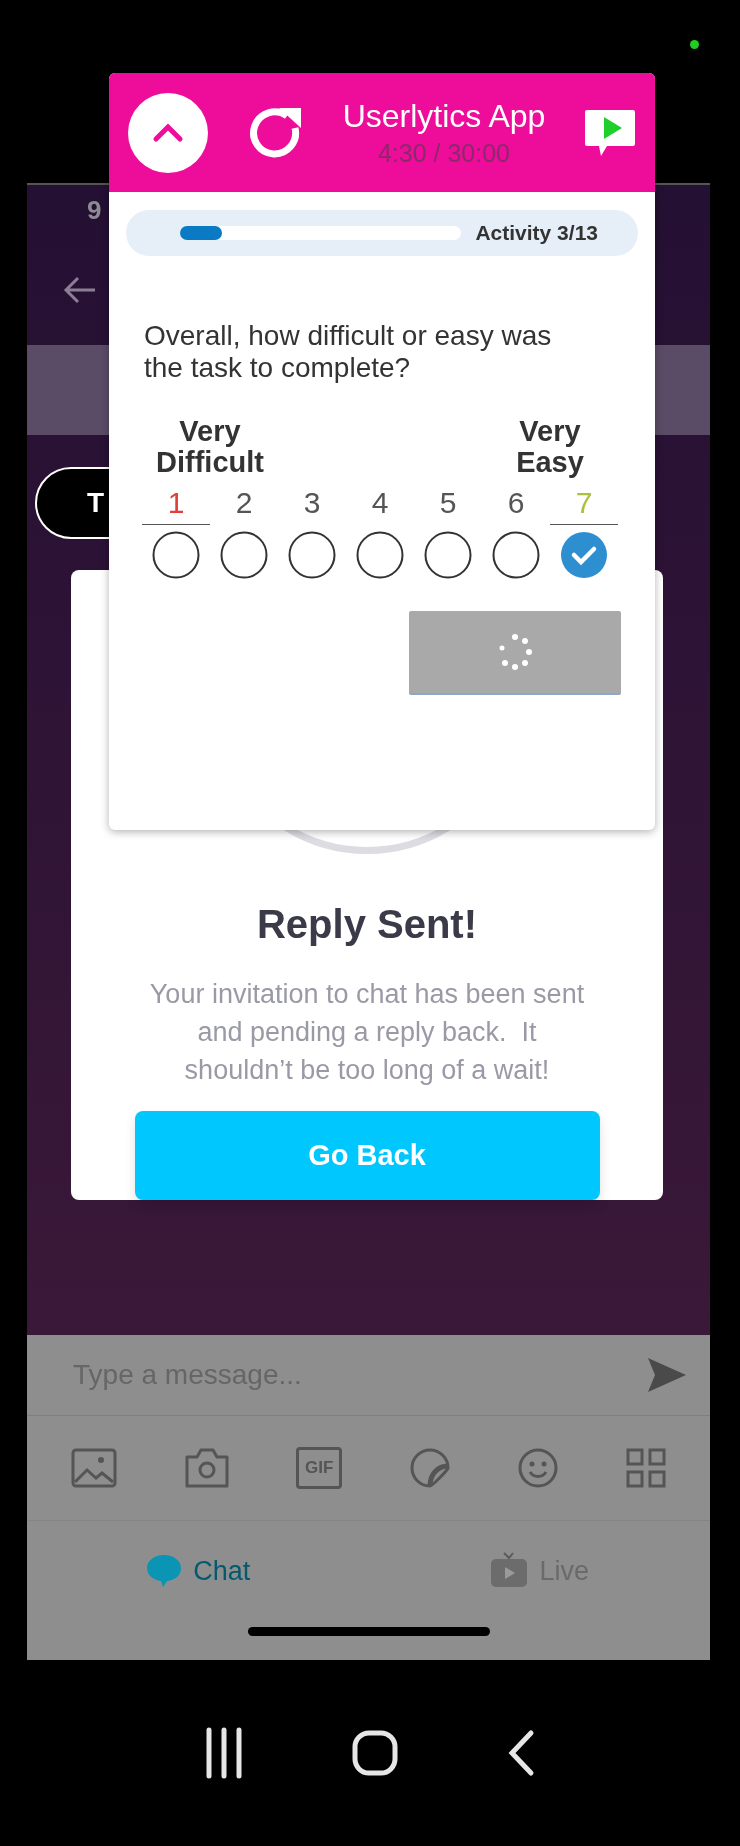  I want to click on chat-bubble-icon, so click(164, 1571).